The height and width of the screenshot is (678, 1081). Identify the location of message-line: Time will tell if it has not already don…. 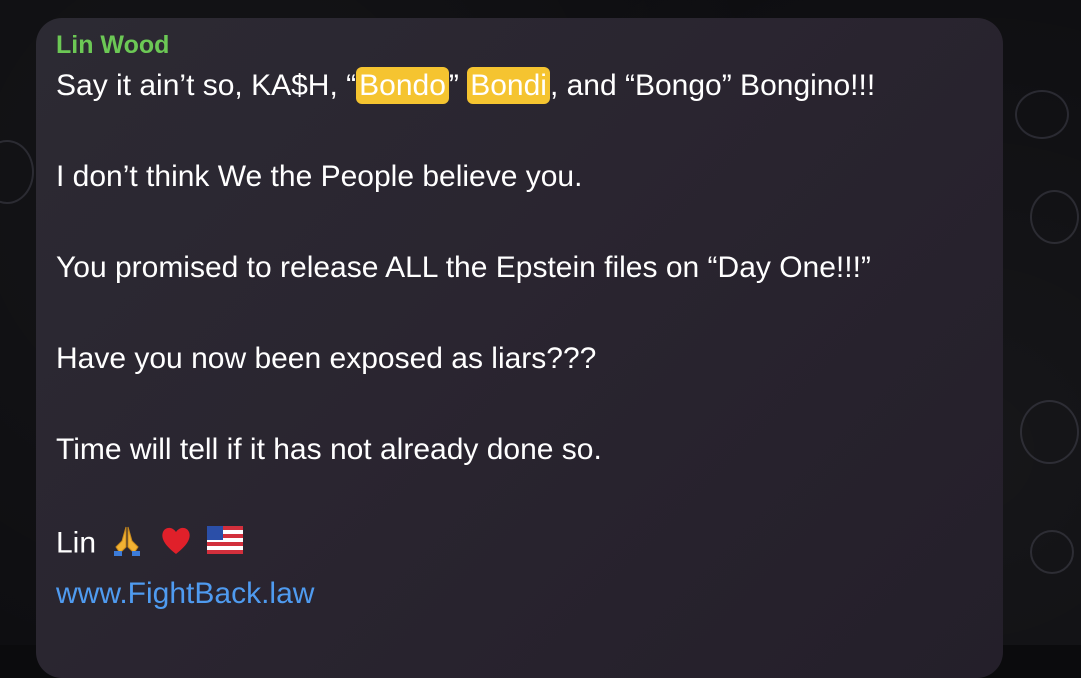
(329, 449).